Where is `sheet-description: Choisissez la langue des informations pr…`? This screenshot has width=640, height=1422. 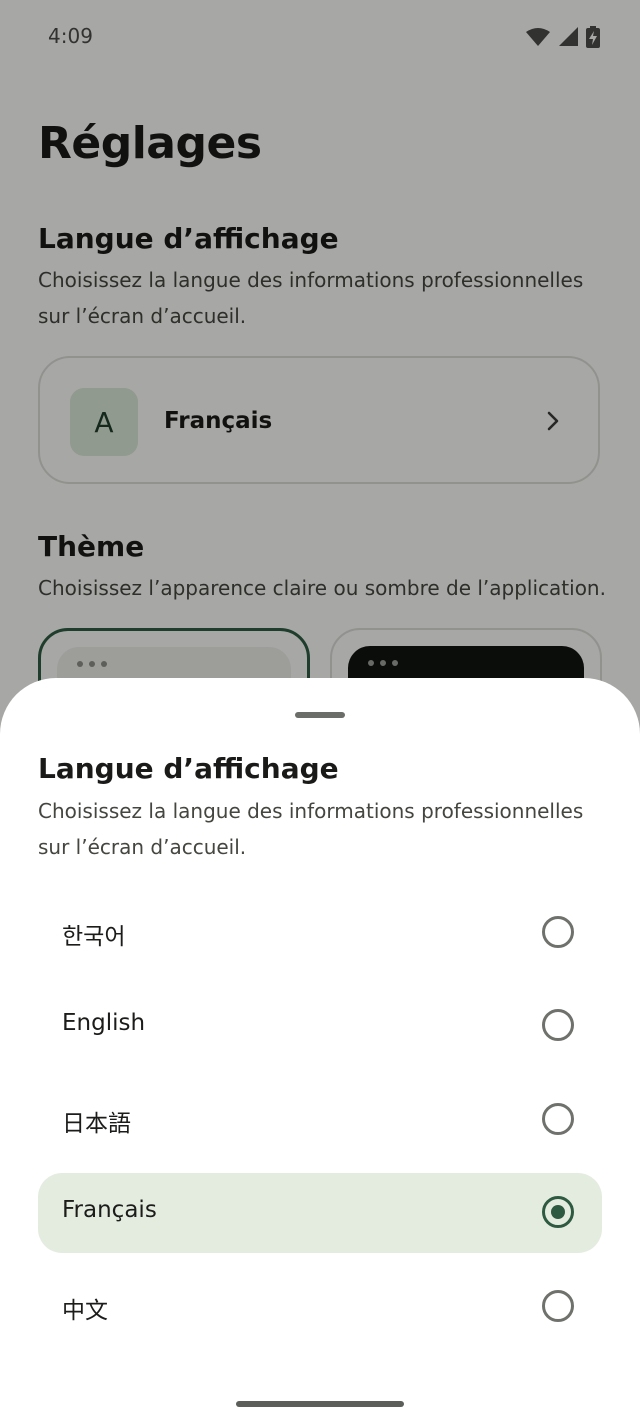
sheet-description: Choisissez la langue des informations pr… is located at coordinates (311, 829).